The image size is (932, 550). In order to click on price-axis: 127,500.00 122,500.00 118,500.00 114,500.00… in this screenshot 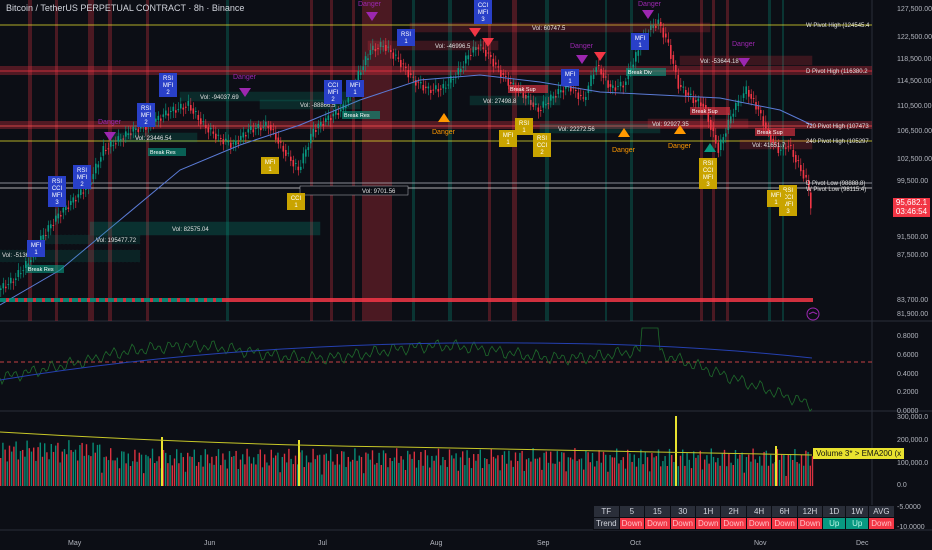, I will do `click(914, 162)`.